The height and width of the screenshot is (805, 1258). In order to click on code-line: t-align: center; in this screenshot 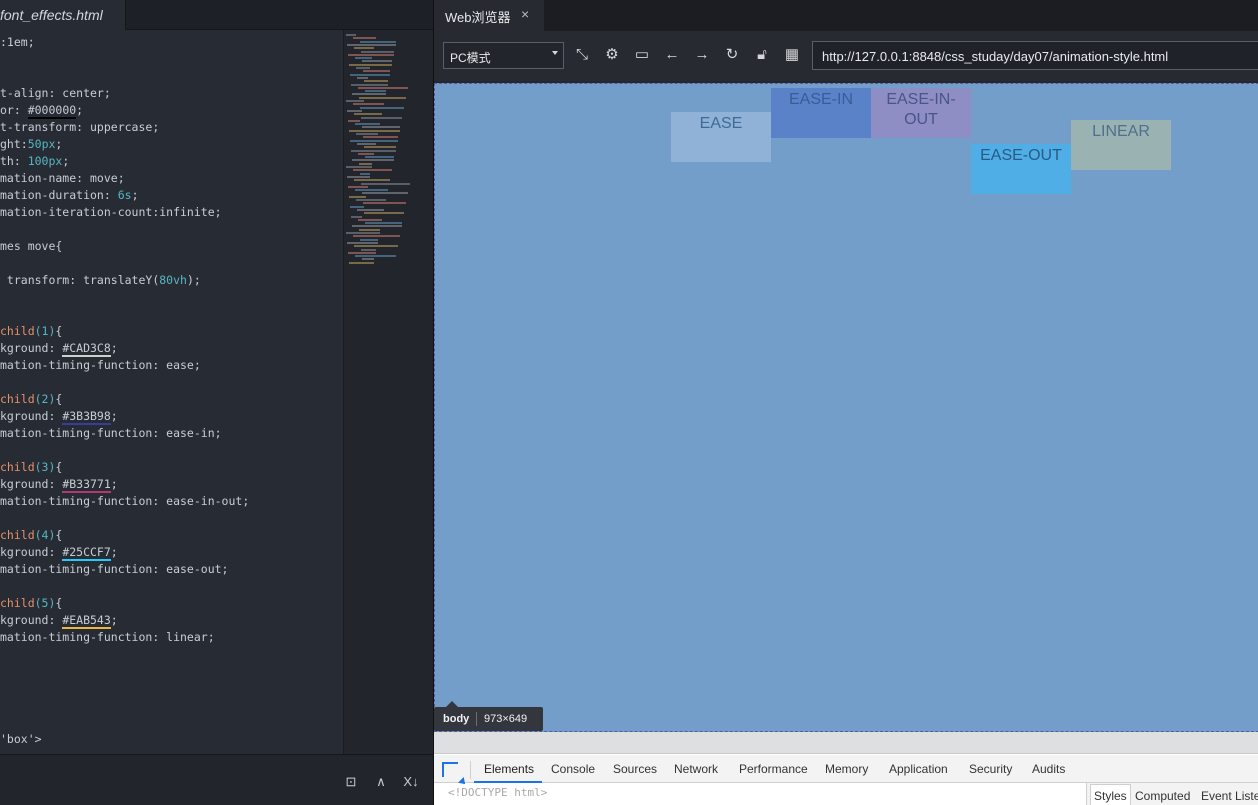, I will do `click(55, 93)`.